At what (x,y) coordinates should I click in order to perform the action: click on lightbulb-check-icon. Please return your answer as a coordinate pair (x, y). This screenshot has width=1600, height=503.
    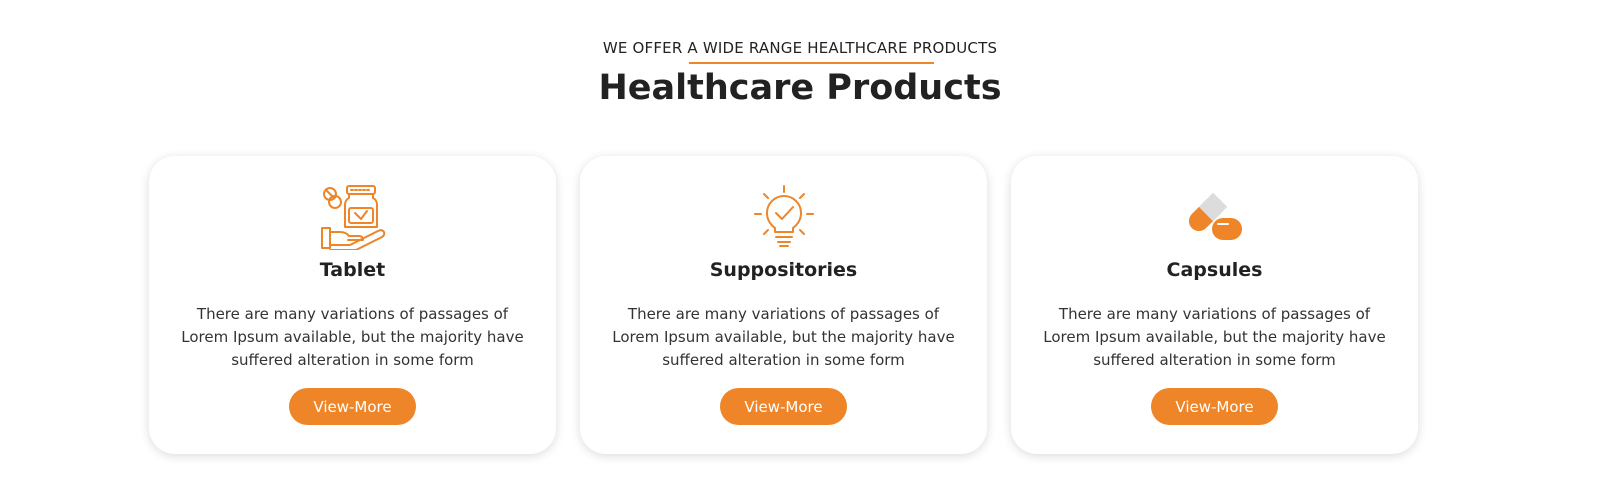
    Looking at the image, I should click on (783, 216).